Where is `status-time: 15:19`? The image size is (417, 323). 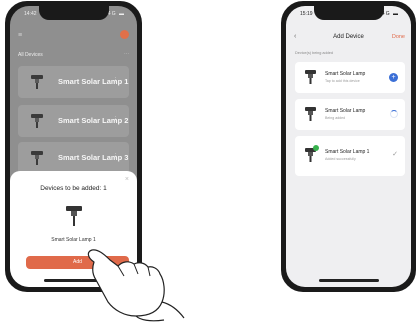
status-time: 15:19 is located at coordinates (306, 14).